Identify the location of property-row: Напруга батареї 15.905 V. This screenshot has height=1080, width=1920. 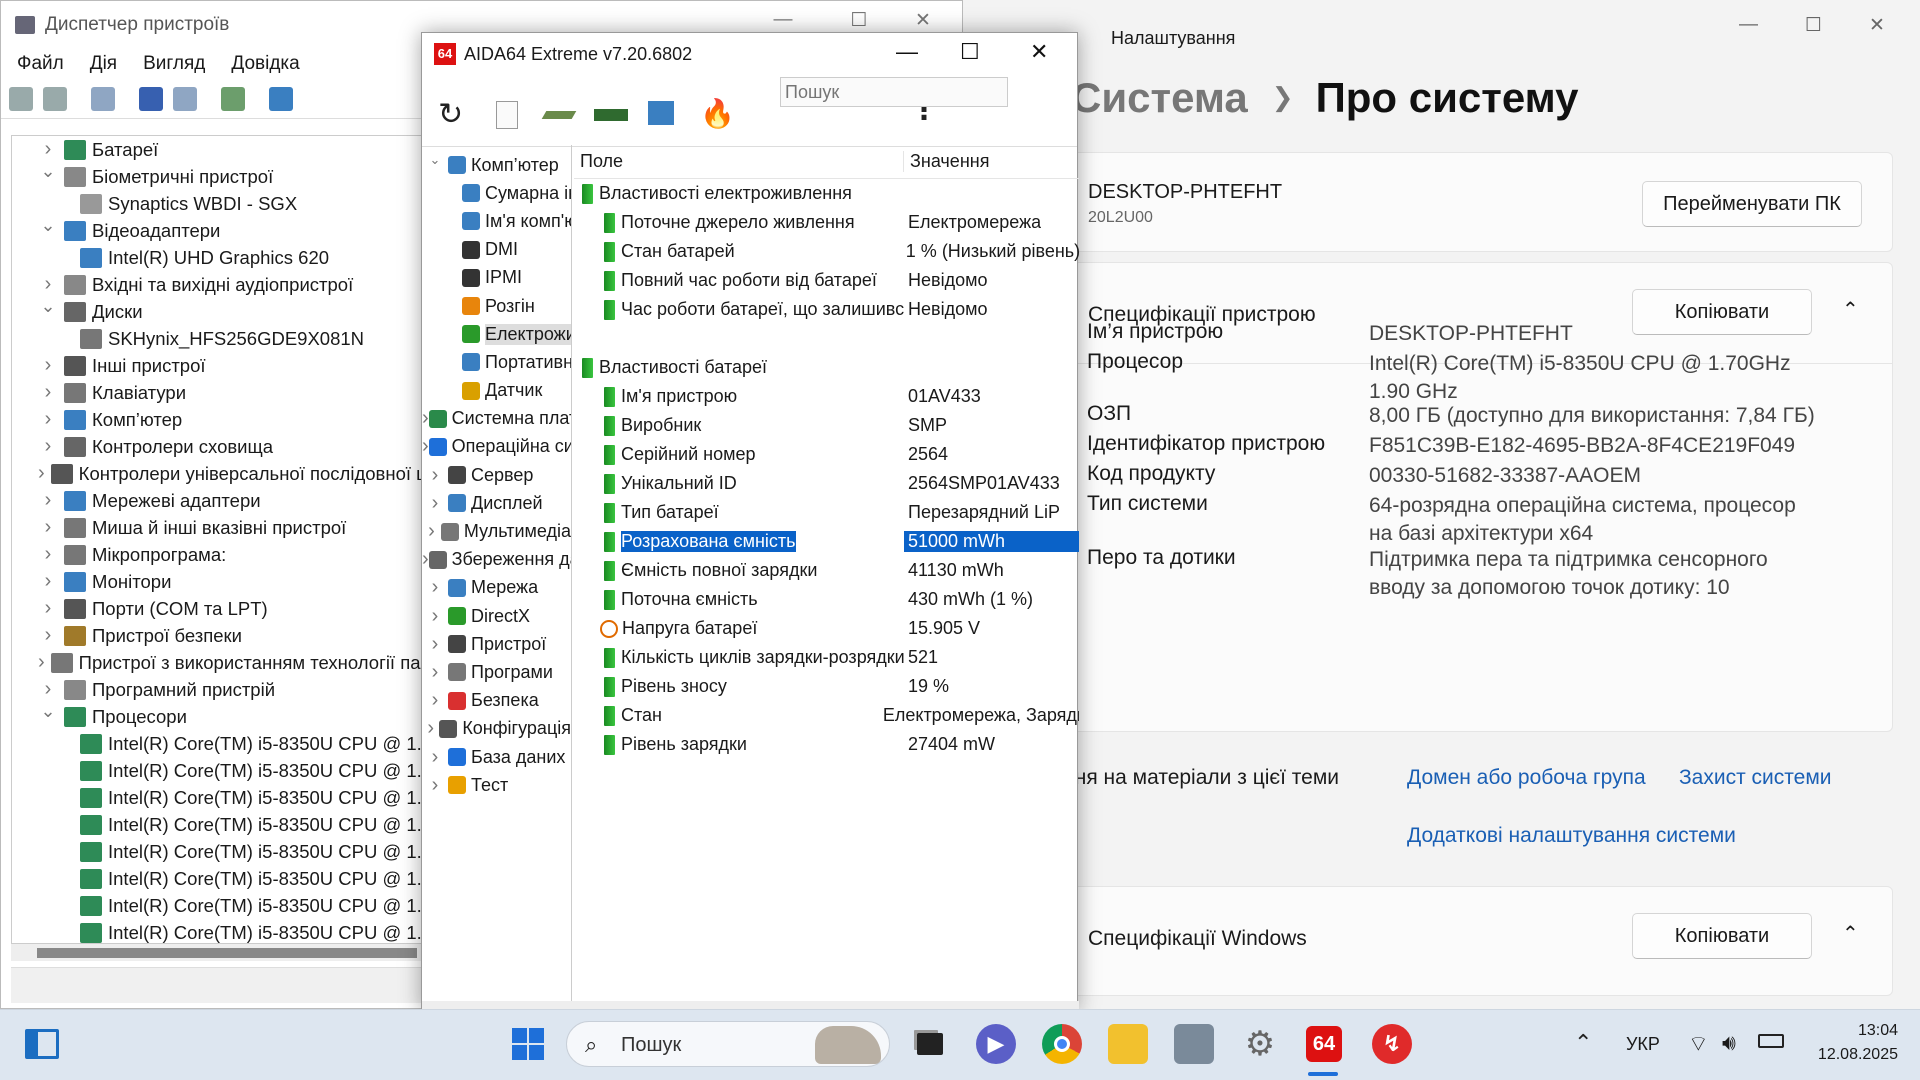
(826, 628).